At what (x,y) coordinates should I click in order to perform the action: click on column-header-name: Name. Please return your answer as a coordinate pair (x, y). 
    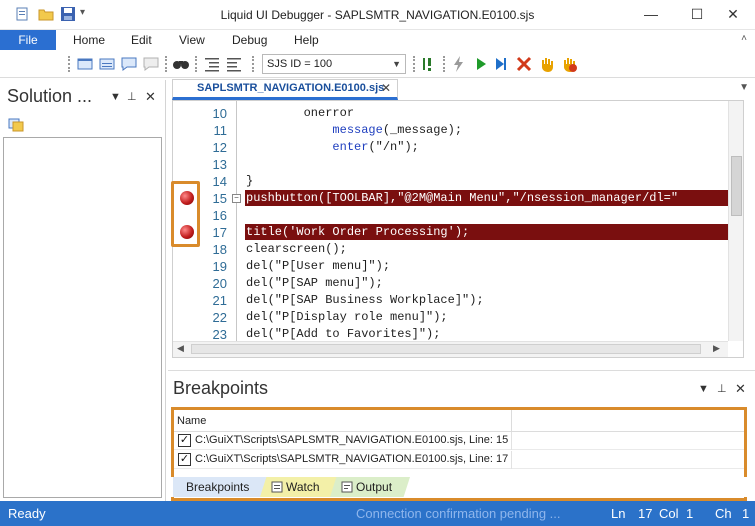
    Looking at the image, I should click on (191, 421).